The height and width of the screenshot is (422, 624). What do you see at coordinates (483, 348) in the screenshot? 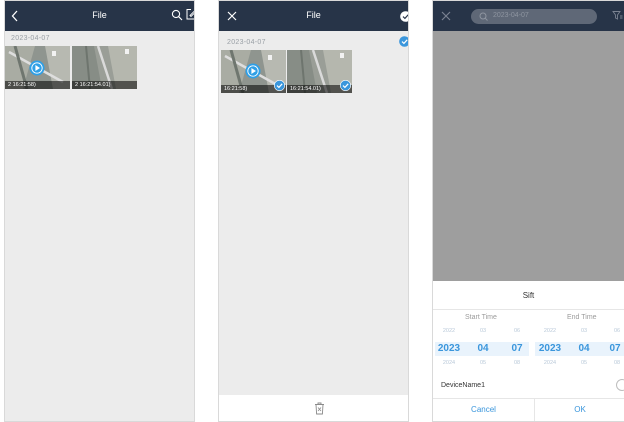
I see `start-month-picker: 04` at bounding box center [483, 348].